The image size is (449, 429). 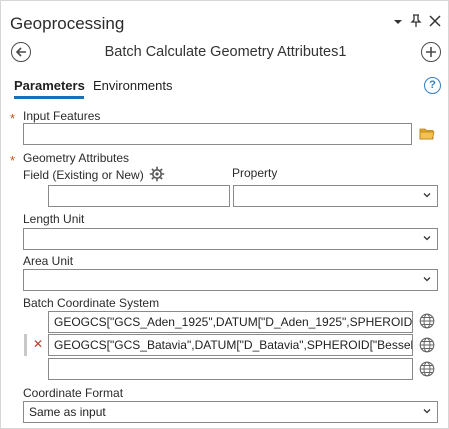 I want to click on active-tab-indicator, so click(x=49, y=97).